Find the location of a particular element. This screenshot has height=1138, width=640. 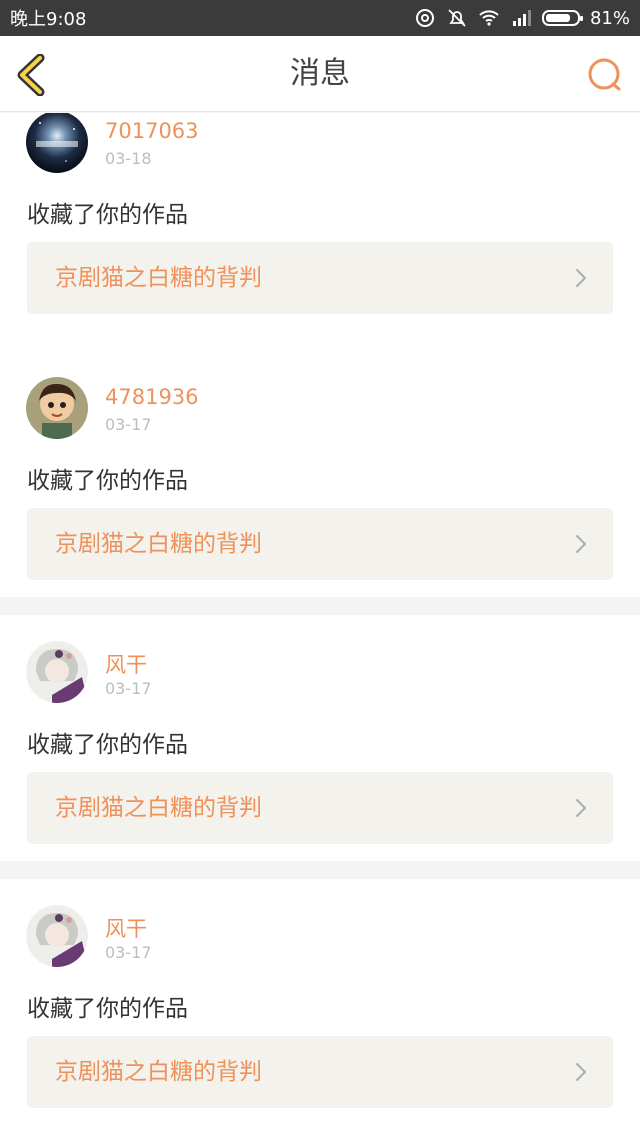

cartoon-boy-avatar-icon is located at coordinates (57, 408).